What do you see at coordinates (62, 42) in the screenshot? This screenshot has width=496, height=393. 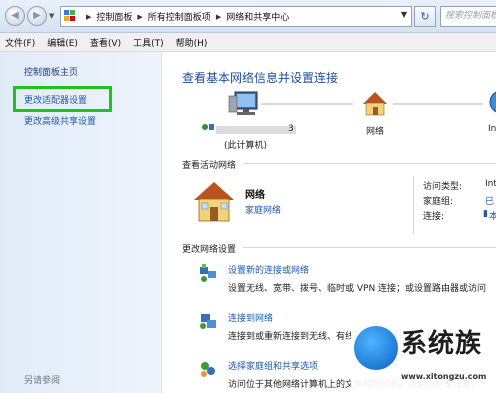 I see `menu-edit: 编辑(E)` at bounding box center [62, 42].